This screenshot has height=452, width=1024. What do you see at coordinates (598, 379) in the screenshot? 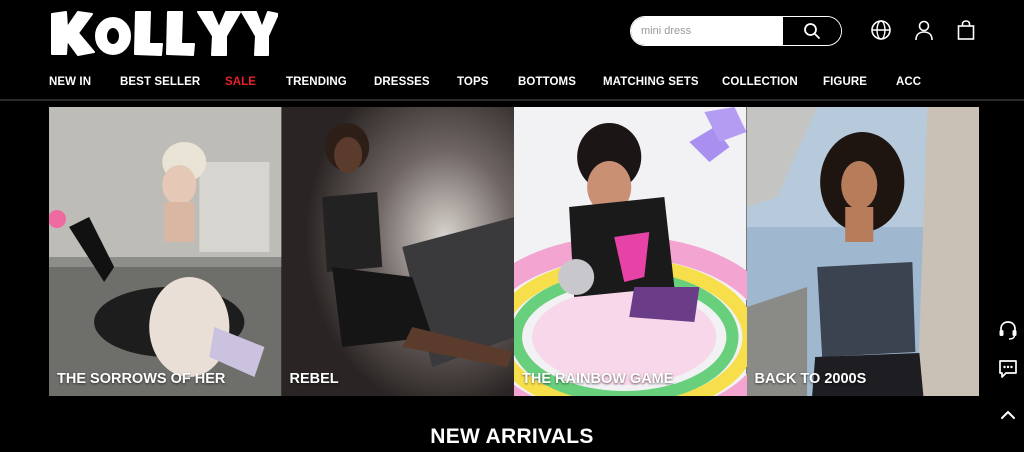
I see `banner-label: THE RAINBOW GAME` at bounding box center [598, 379].